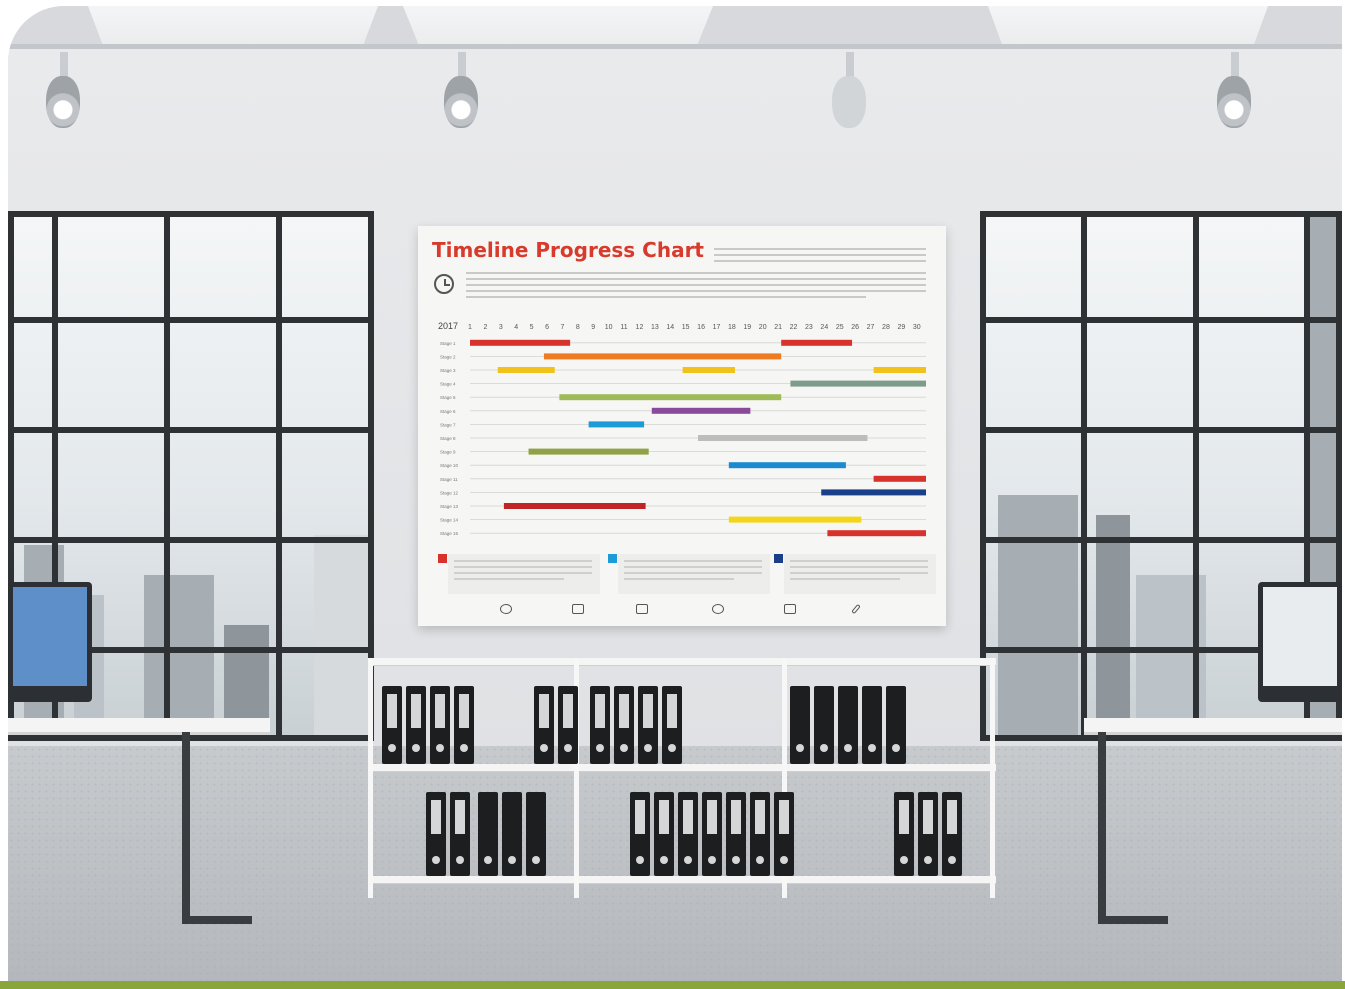  I want to click on row-label: Stage 15, so click(449, 533).